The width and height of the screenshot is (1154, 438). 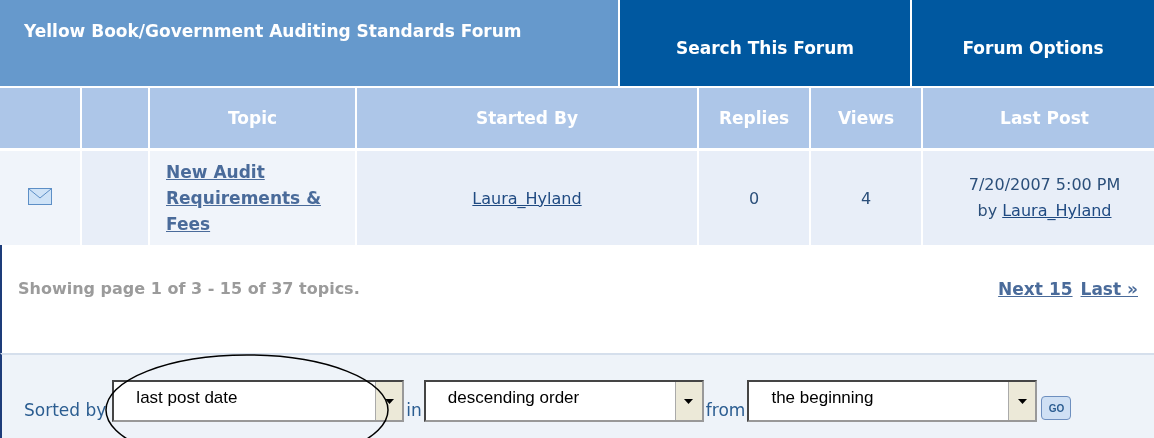 What do you see at coordinates (1035, 316) in the screenshot?
I see `pagination-link: Next 15` at bounding box center [1035, 316].